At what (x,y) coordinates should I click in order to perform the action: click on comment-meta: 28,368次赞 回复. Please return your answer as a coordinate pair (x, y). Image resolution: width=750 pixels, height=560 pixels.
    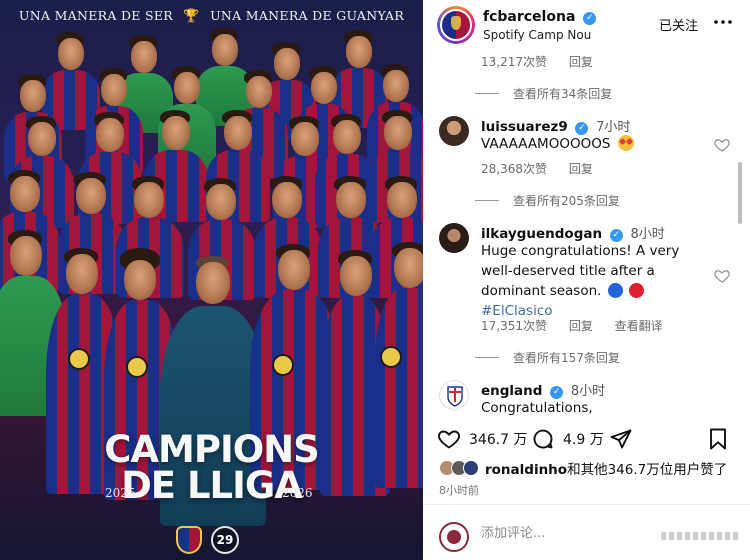
    Looking at the image, I should click on (546, 168).